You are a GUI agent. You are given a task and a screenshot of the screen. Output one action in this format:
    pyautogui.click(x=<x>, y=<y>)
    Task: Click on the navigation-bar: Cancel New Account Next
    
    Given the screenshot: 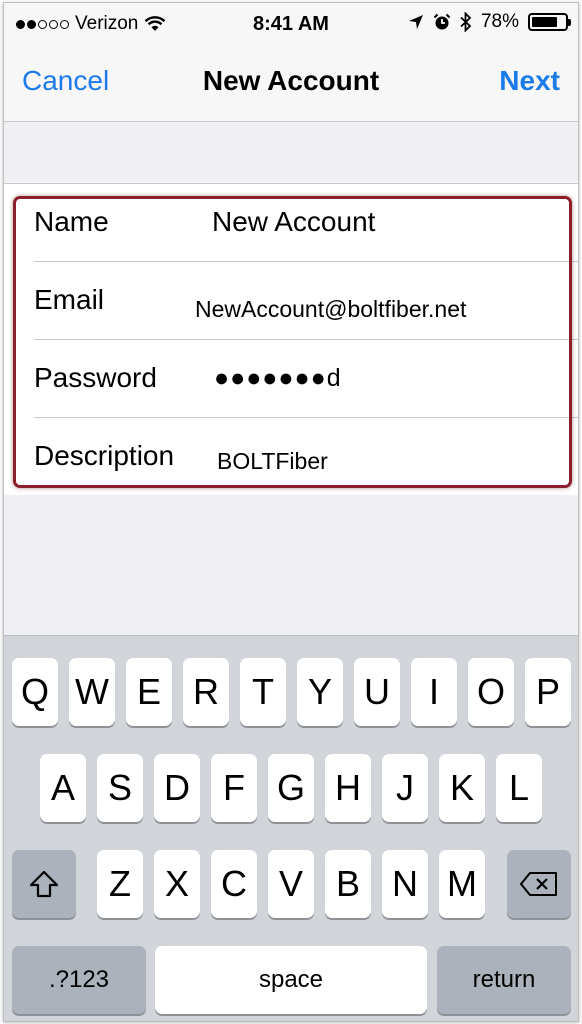 What is the action you would take?
    pyautogui.click(x=291, y=82)
    